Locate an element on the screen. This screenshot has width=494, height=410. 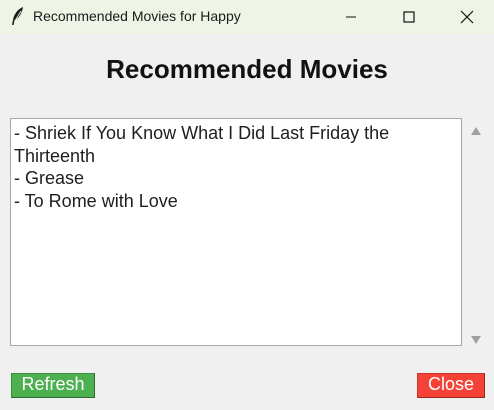
maximize-icon is located at coordinates (409, 17).